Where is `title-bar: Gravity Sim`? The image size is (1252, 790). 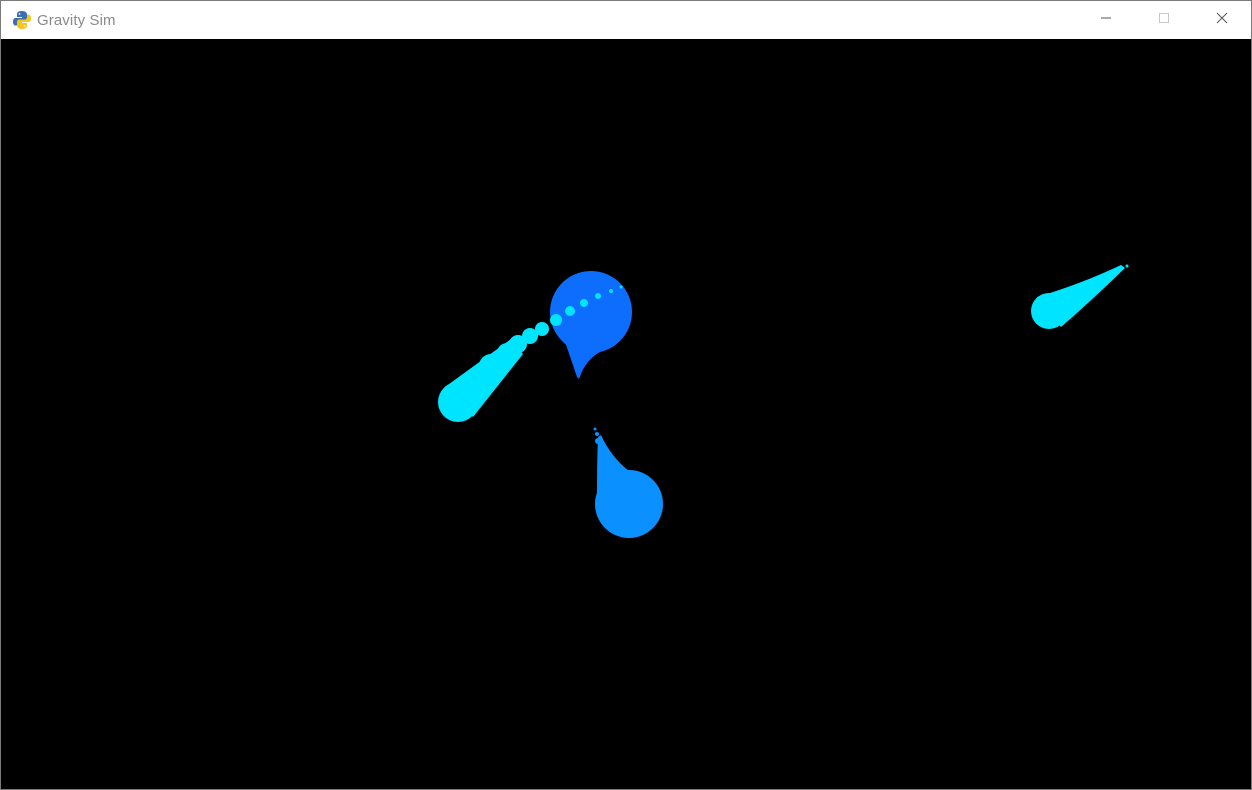 title-bar: Gravity Sim is located at coordinates (626, 20).